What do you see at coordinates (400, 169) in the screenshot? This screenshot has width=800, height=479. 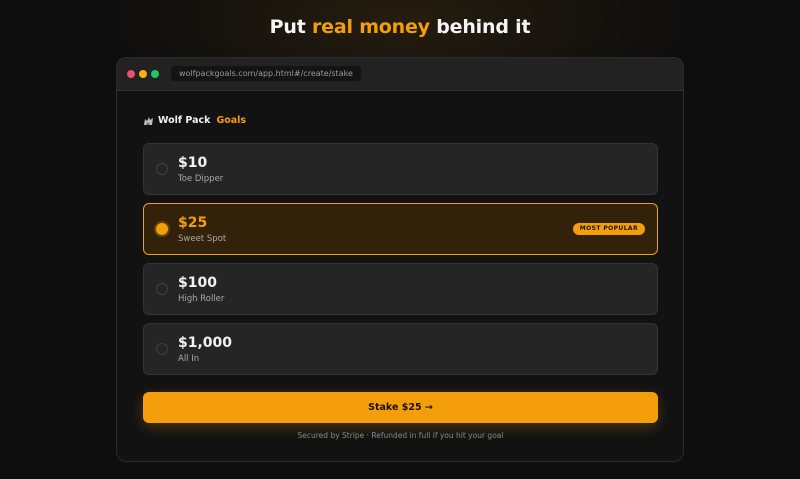 I see `stake-option-10: $10 Toe Dipper` at bounding box center [400, 169].